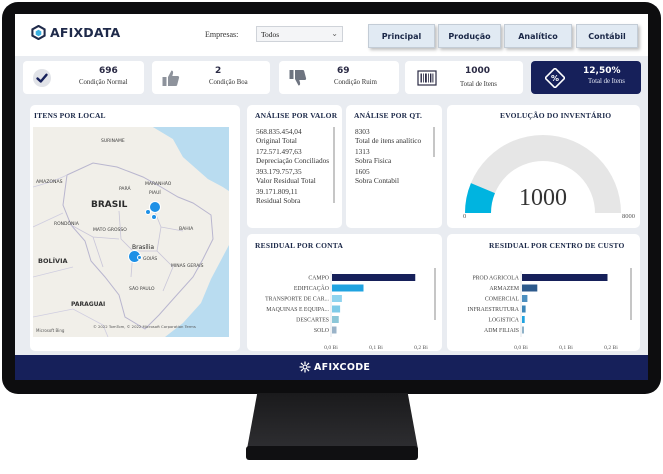 The height and width of the screenshot is (474, 663). I want to click on valor-row: 393.179.757,35 Valor Residual Total, so click(286, 176).